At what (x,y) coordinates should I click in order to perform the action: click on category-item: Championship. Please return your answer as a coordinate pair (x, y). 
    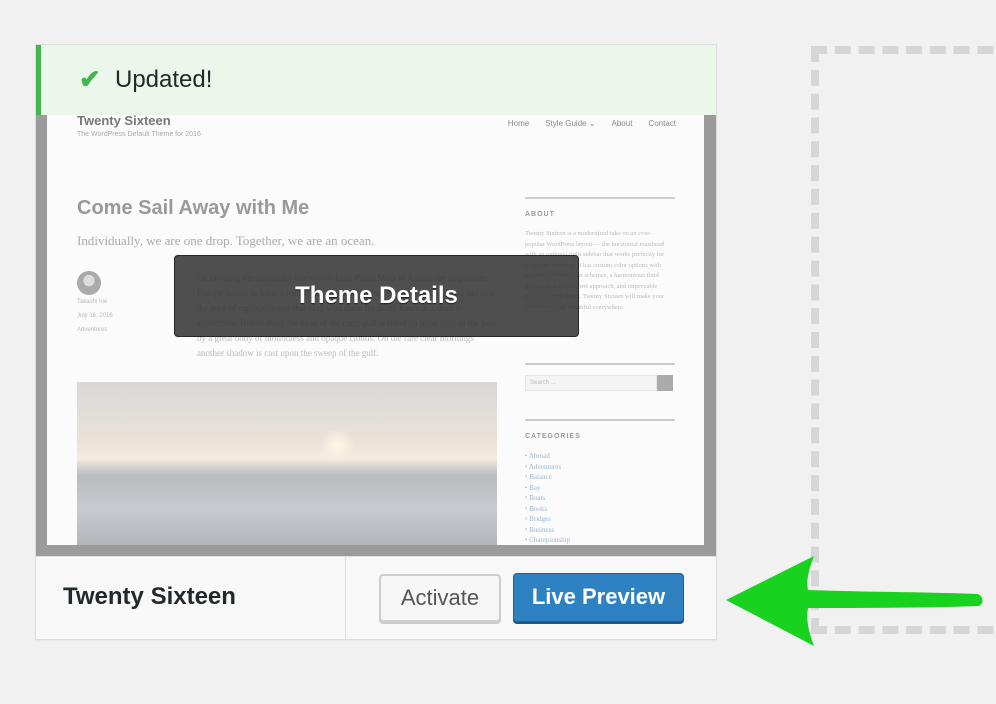
    Looking at the image, I should click on (547, 540).